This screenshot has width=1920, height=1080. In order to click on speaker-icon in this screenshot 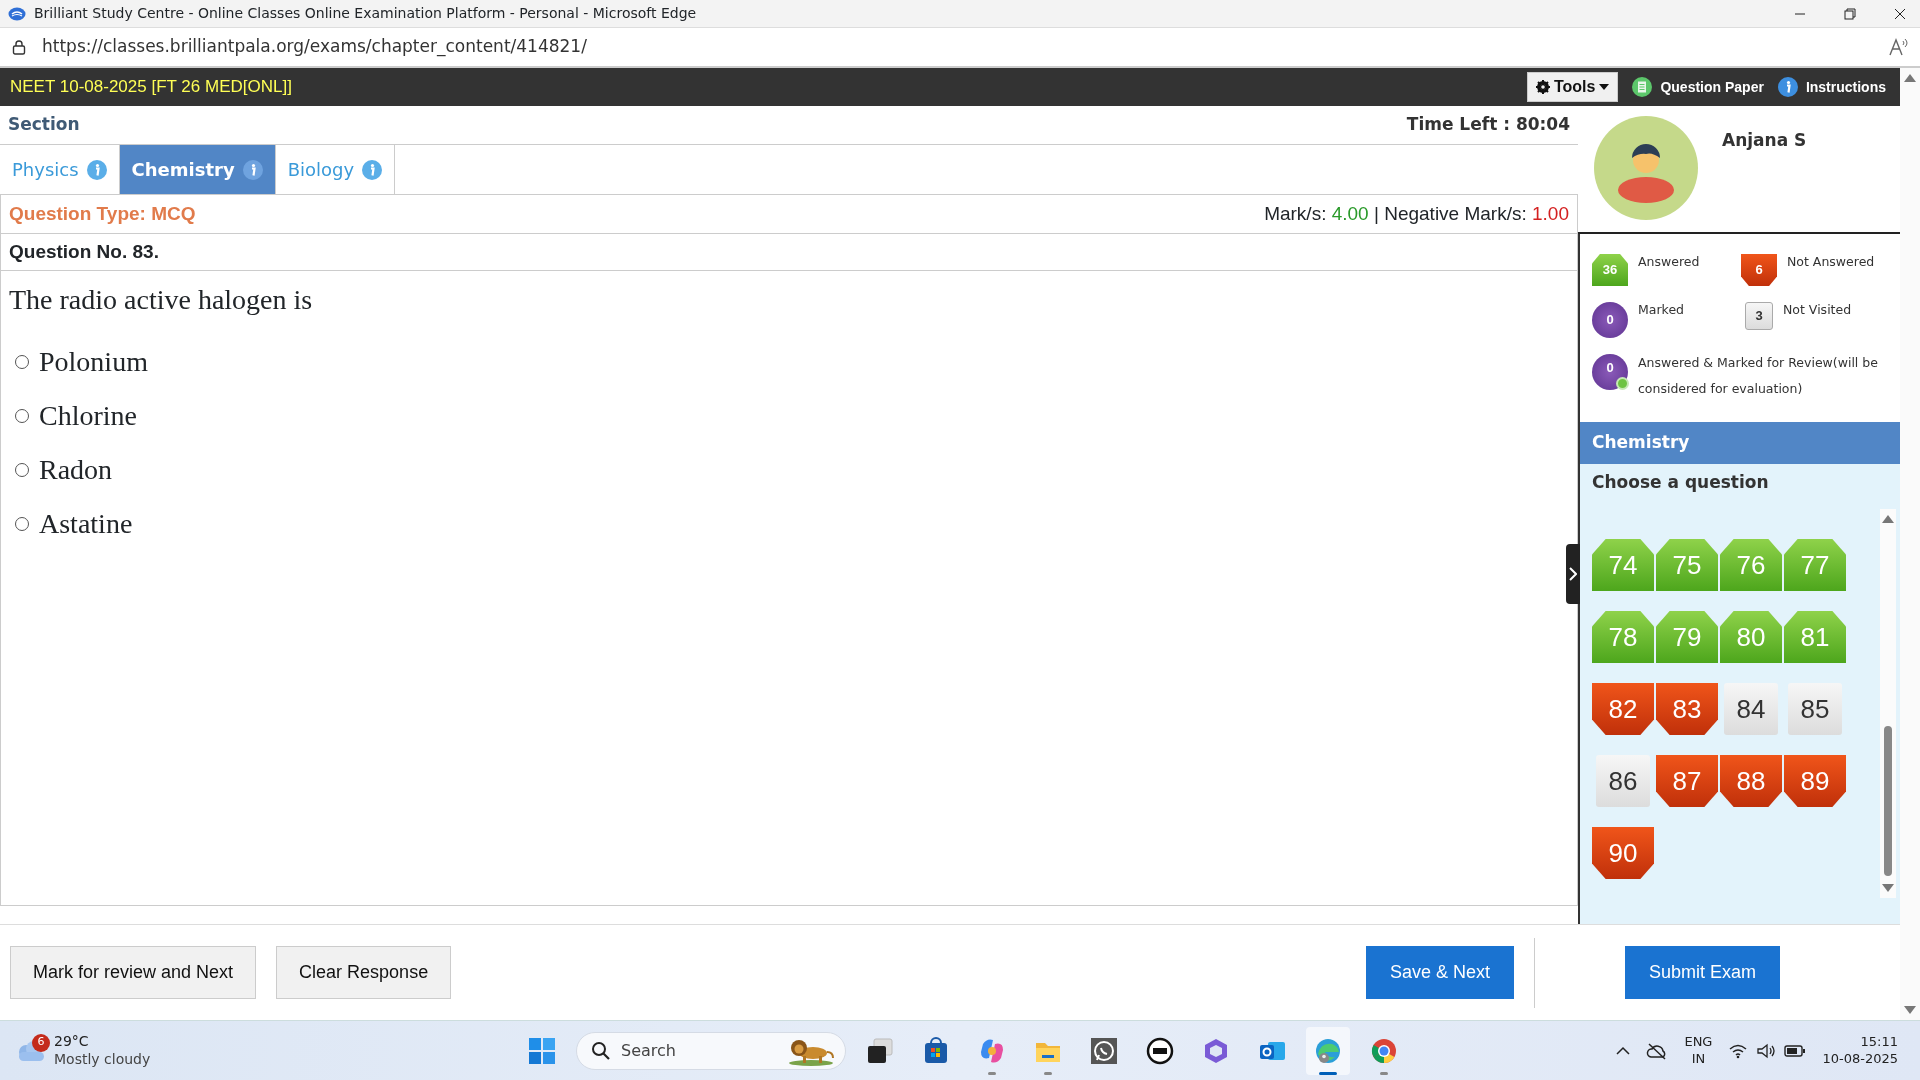, I will do `click(1766, 1050)`.